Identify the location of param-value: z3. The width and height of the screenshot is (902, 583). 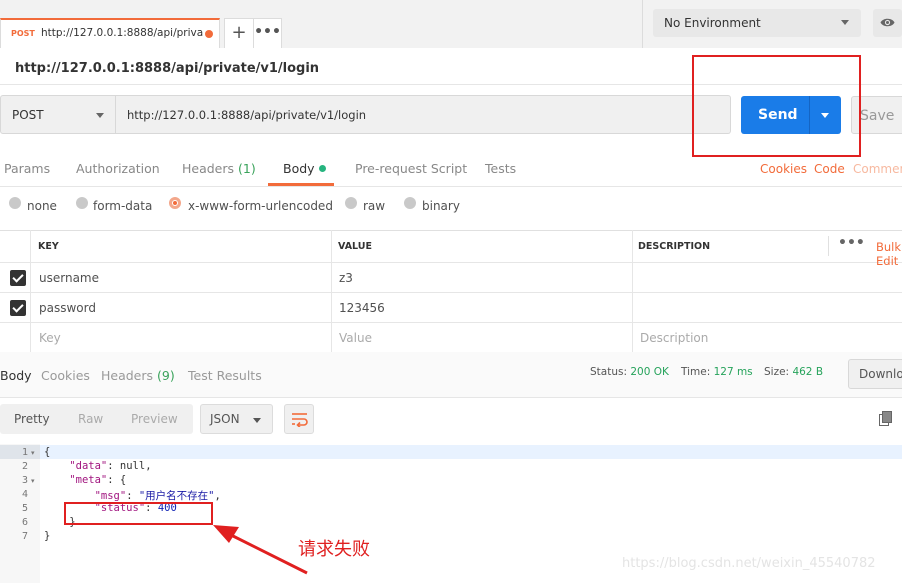
(346, 278).